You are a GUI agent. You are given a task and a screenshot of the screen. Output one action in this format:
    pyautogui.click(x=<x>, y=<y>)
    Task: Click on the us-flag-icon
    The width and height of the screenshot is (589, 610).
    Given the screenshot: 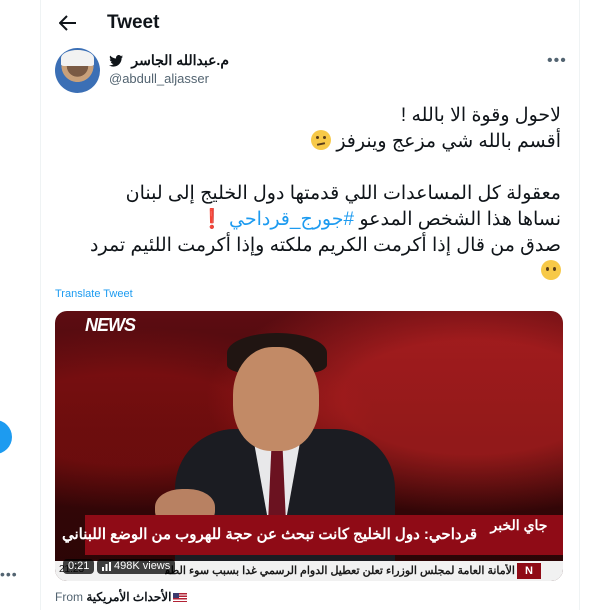 What is the action you would take?
    pyautogui.click(x=180, y=597)
    